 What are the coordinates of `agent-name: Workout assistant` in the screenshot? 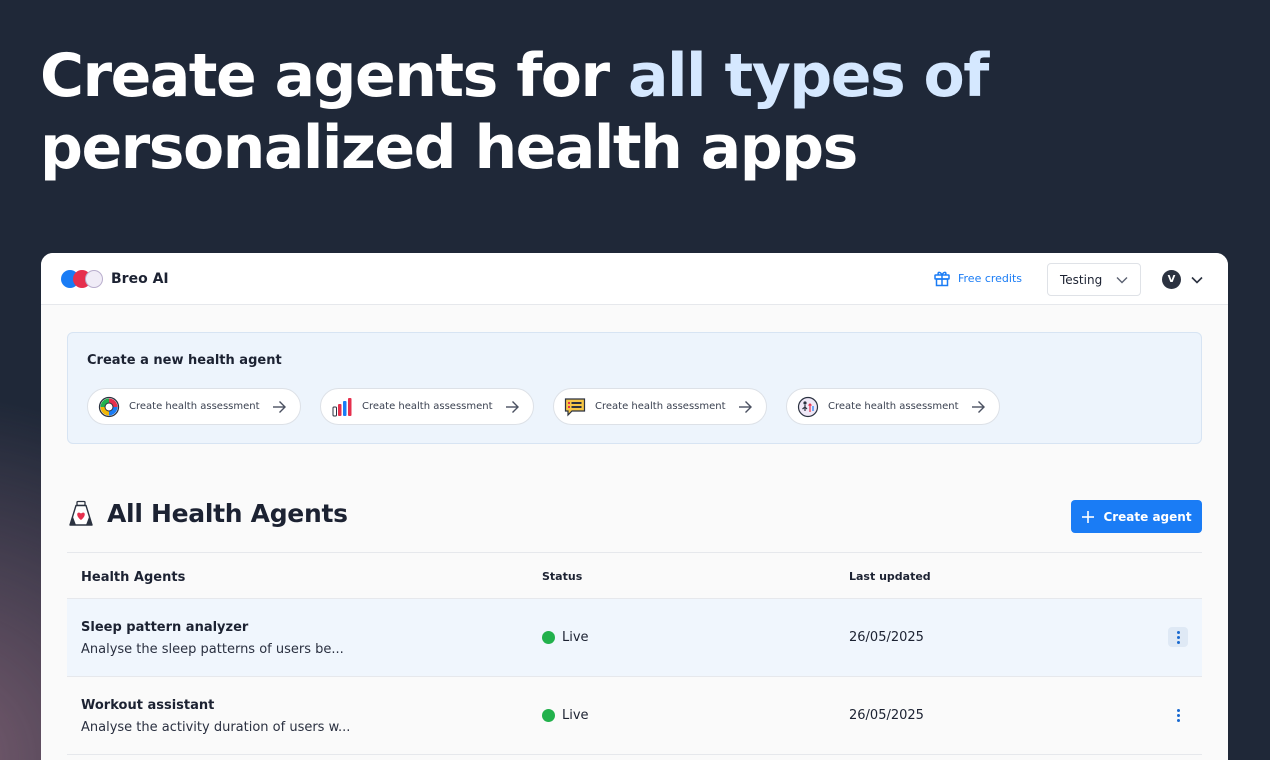 It's located at (148, 705).